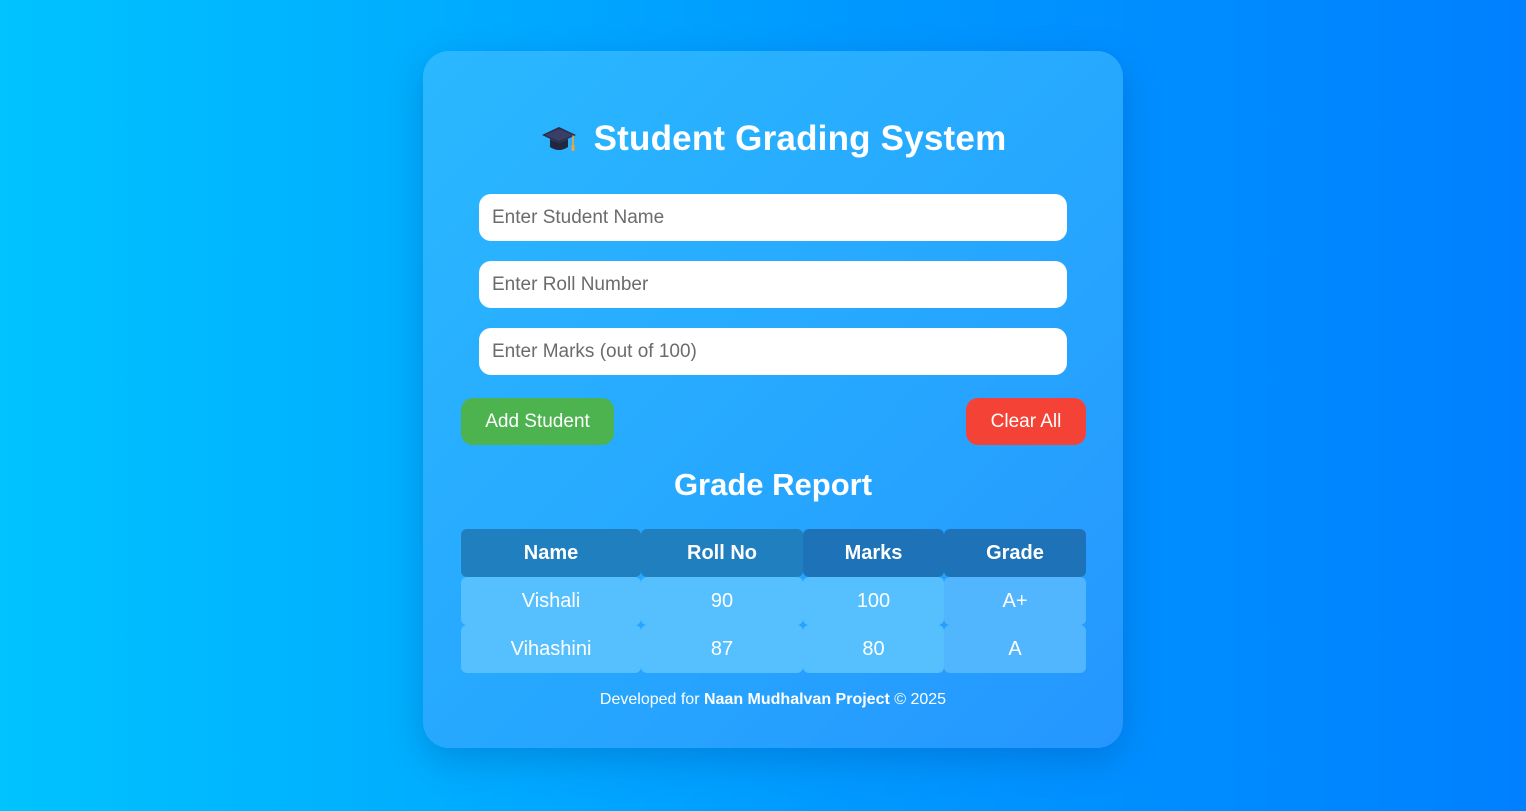 This screenshot has height=811, width=1526. I want to click on column-header-roll-no: Roll No, so click(722, 553).